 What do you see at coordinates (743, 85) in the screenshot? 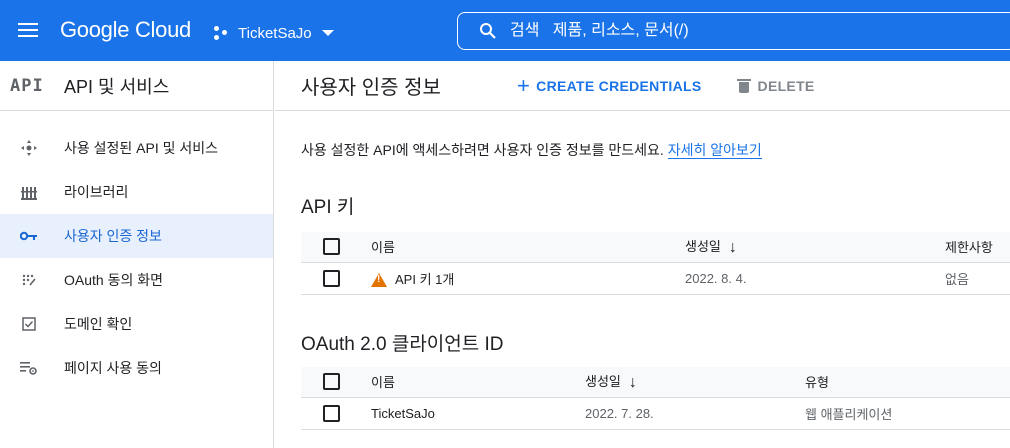
I see `trash-icon` at bounding box center [743, 85].